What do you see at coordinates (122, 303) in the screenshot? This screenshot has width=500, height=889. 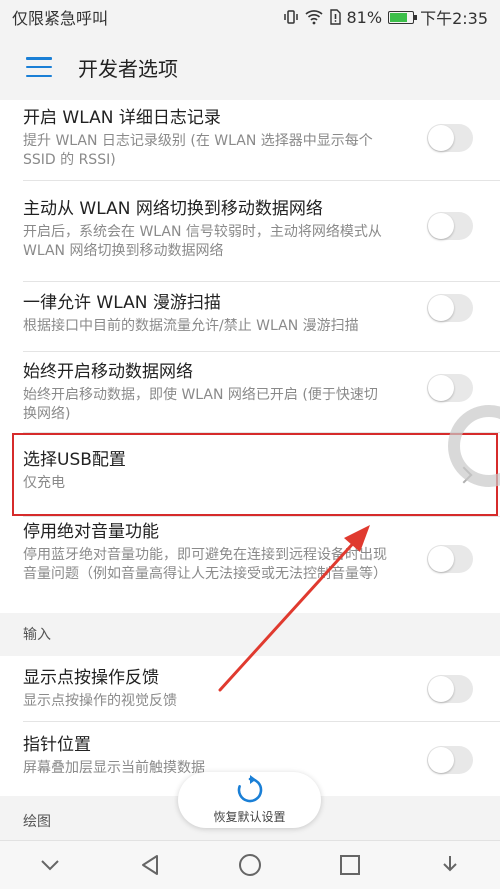 I see `setting-title: 一律允许 WLAN 漫游扫描` at bounding box center [122, 303].